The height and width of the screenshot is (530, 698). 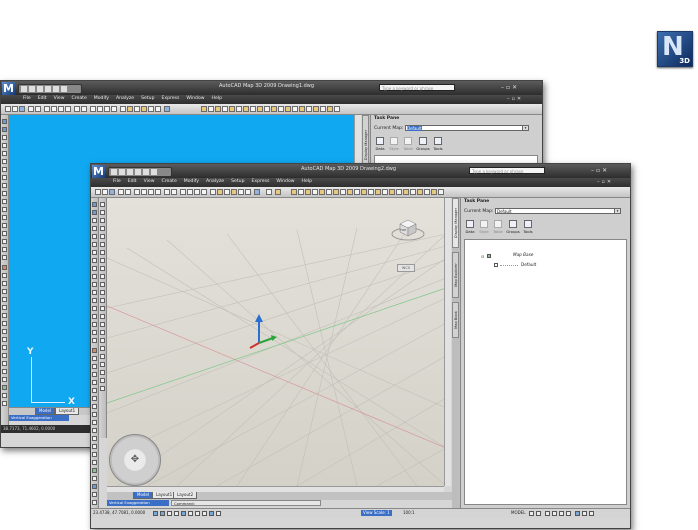 I want to click on tool-palette-icon, so click(x=137, y=109).